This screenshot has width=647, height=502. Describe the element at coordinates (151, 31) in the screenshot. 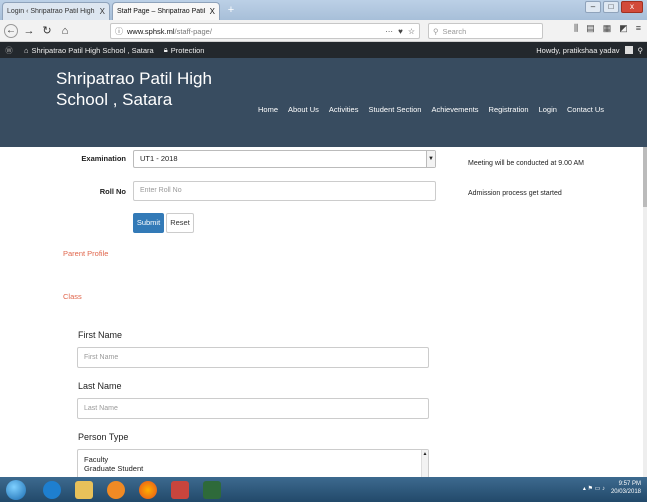

I see `url-host: www.sphsk.ml` at that location.